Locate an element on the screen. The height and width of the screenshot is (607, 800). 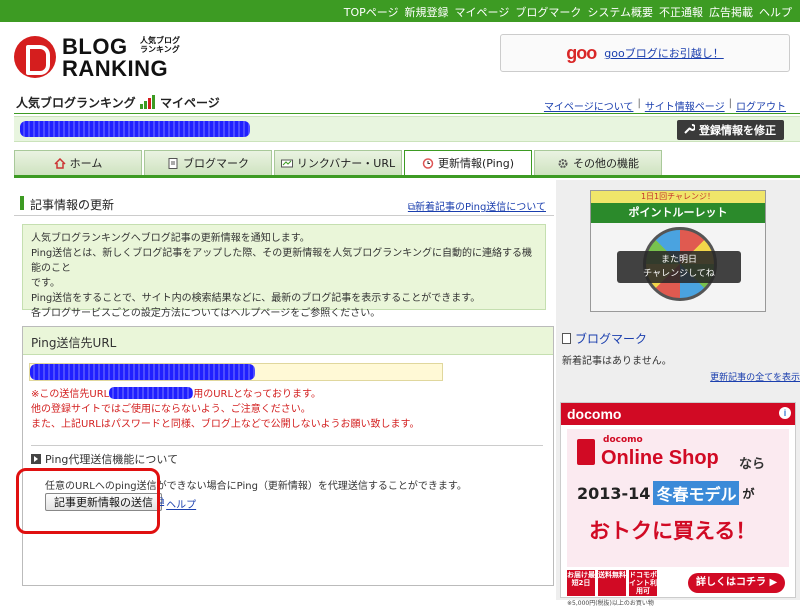
section-bar is located at coordinates (22, 203).